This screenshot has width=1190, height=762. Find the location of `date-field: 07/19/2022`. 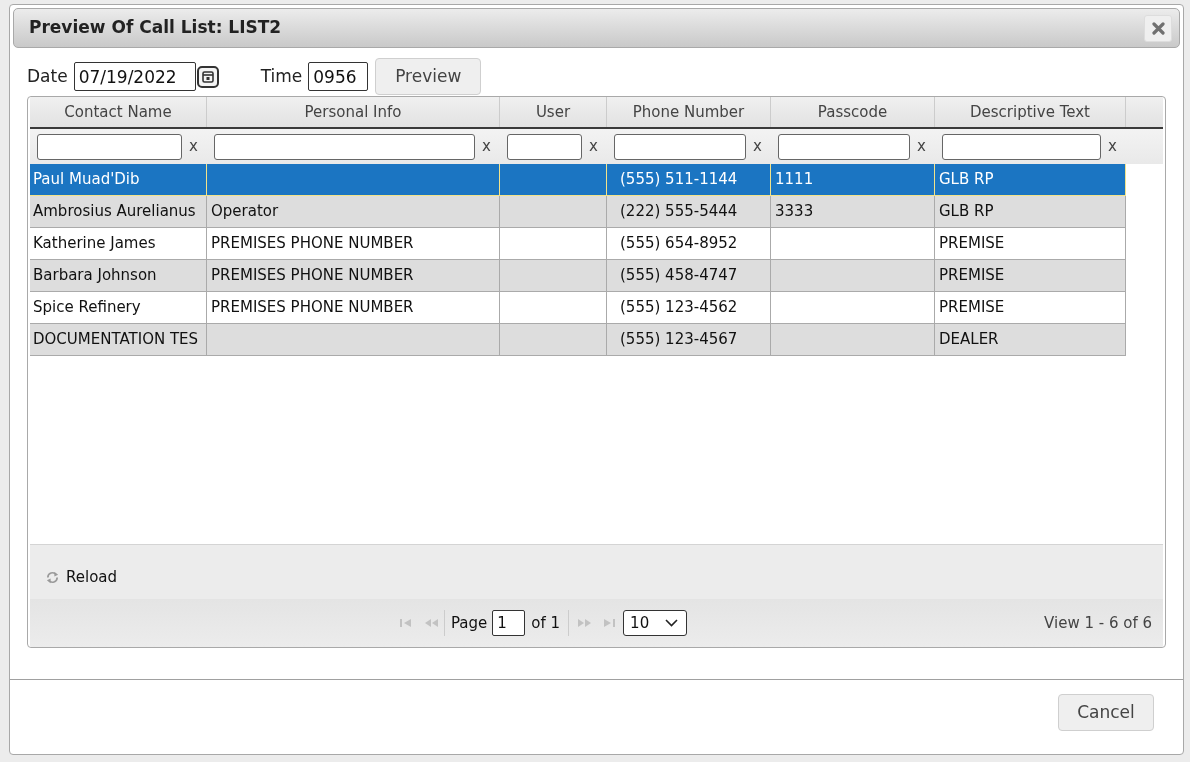

date-field: 07/19/2022 is located at coordinates (134, 76).